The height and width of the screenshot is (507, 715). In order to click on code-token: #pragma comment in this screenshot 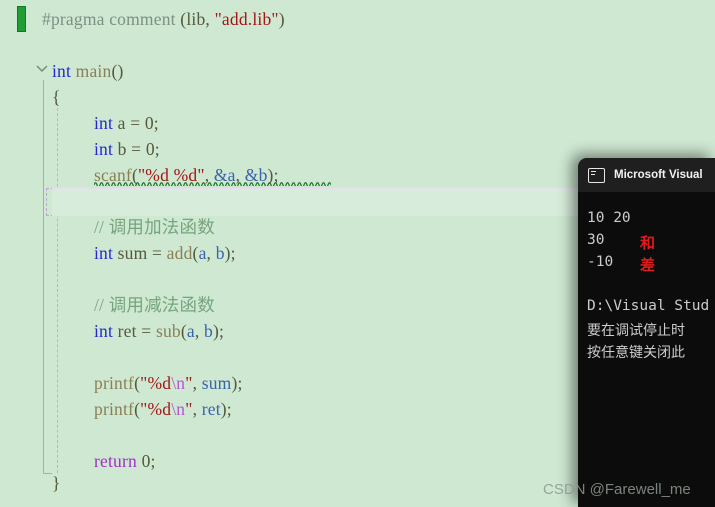, I will do `click(111, 19)`.